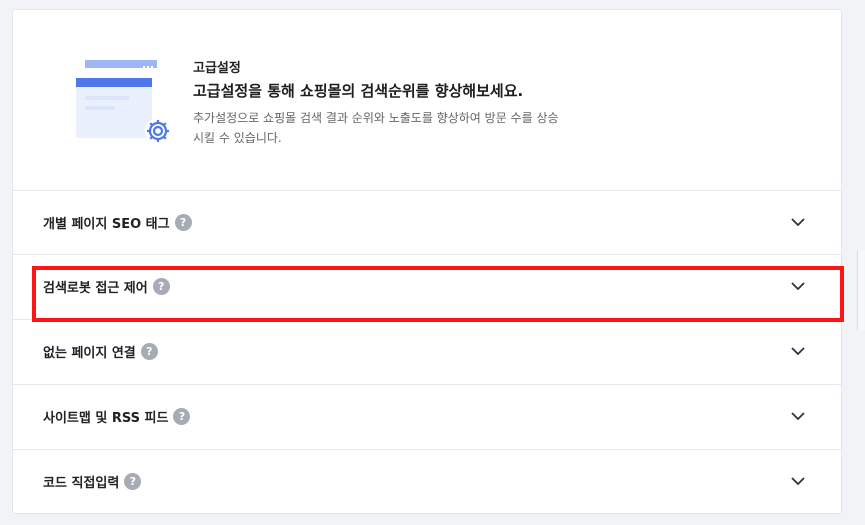 This screenshot has height=525, width=865. What do you see at coordinates (427, 416) in the screenshot?
I see `section-sitemap-rss: 사이트맵 및 RSS 피드 ?` at bounding box center [427, 416].